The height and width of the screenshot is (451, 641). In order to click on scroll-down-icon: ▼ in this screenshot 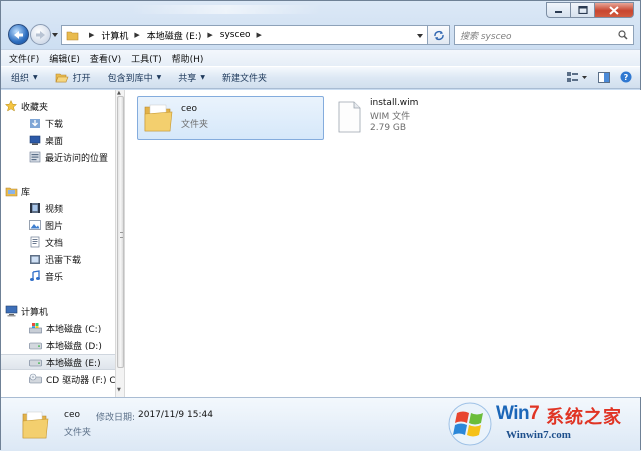, I will do `click(119, 390)`.